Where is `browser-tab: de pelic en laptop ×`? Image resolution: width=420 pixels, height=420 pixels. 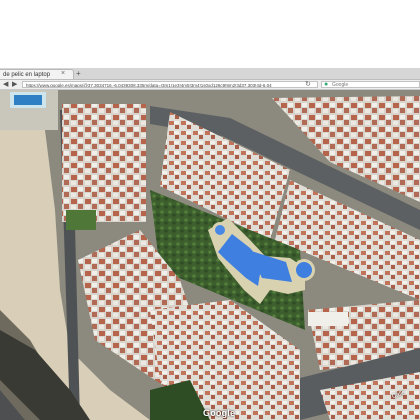
browser-tab: de pelic en laptop × is located at coordinates (37, 74).